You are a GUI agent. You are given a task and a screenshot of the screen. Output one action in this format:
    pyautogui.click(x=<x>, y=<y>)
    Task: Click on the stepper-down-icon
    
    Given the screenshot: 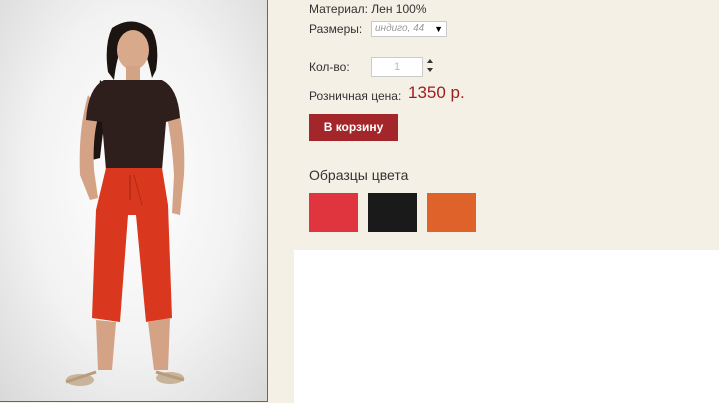 What is the action you would take?
    pyautogui.click(x=430, y=70)
    